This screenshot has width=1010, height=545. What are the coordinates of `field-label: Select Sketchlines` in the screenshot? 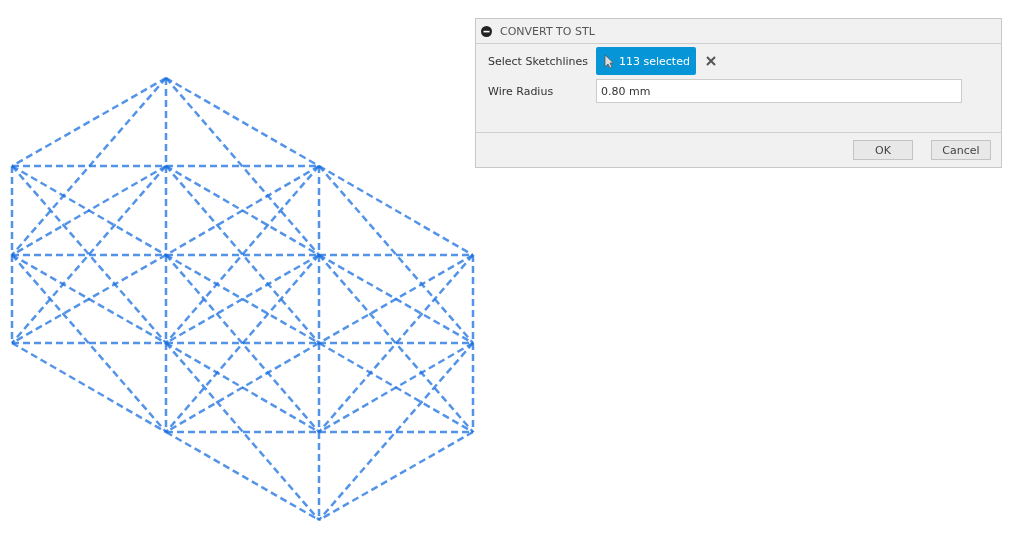 It's located at (539, 61).